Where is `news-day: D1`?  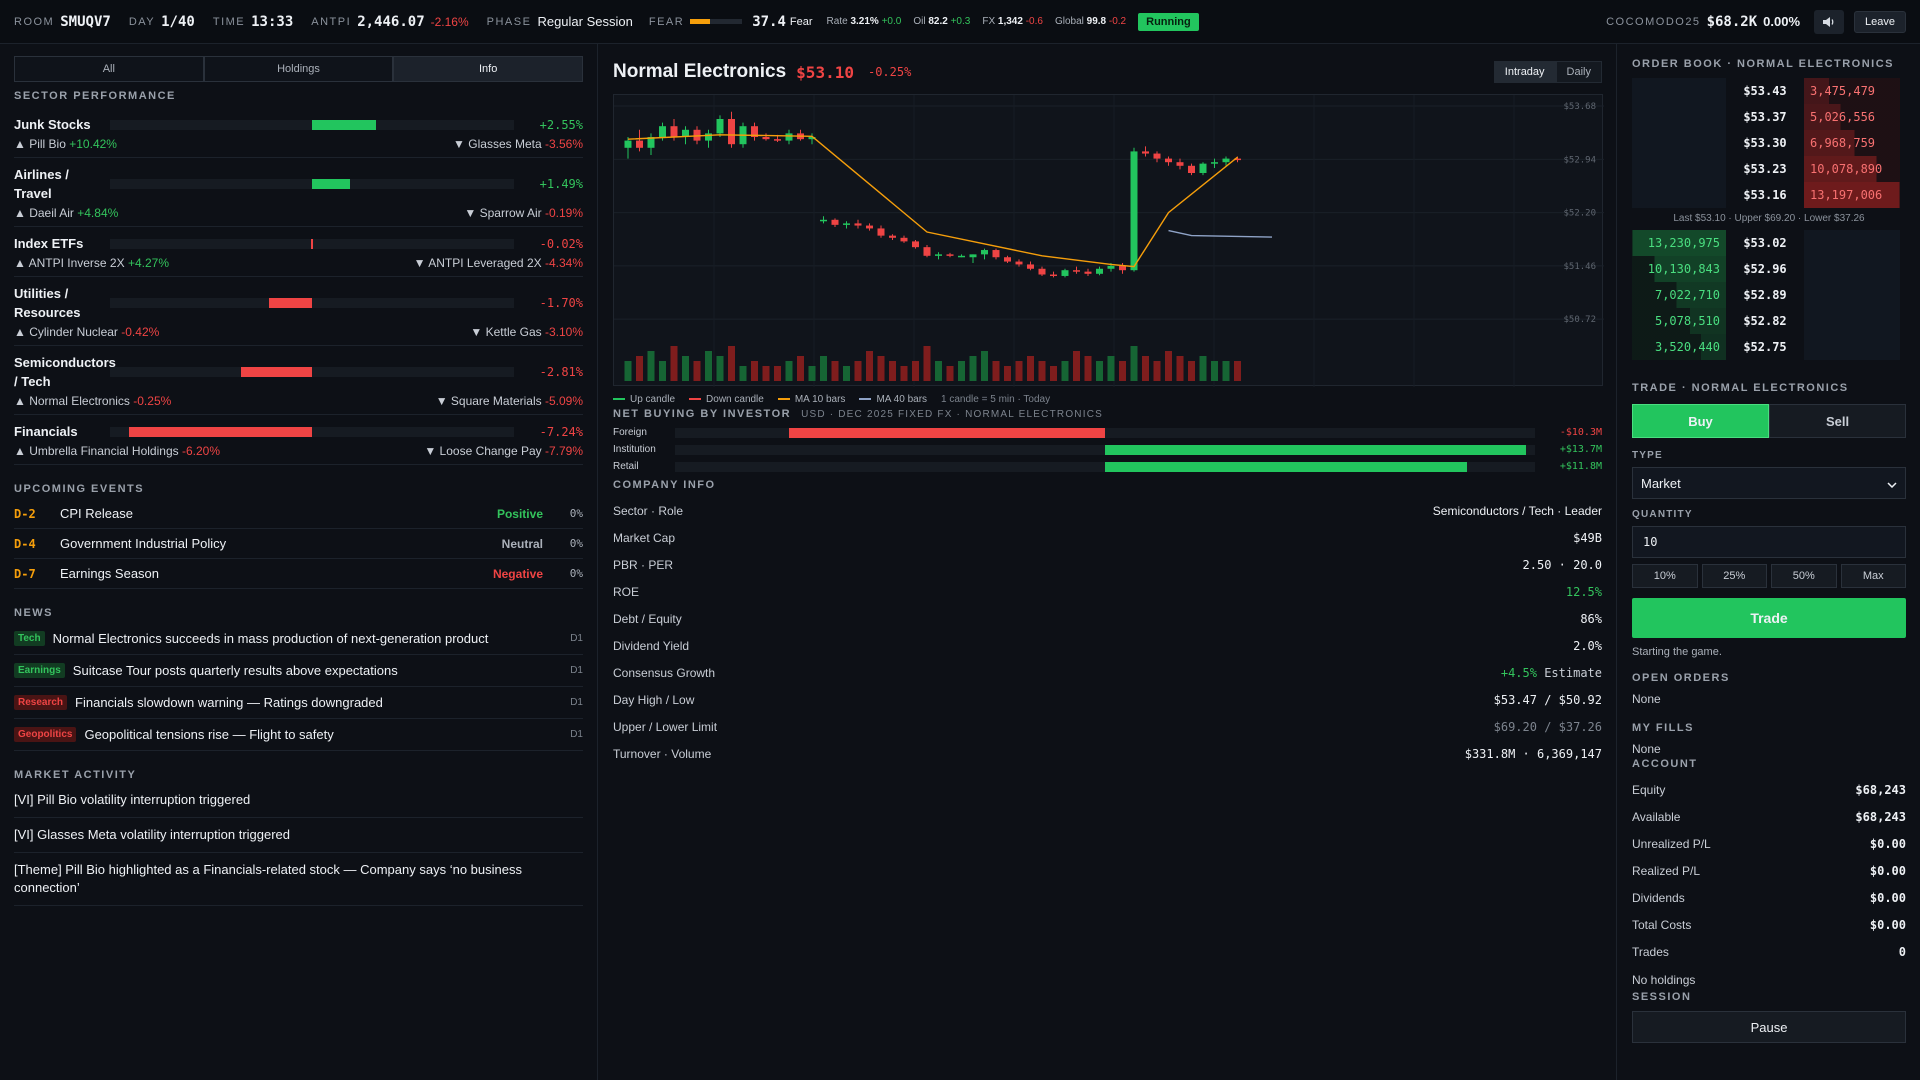 news-day: D1 is located at coordinates (576, 702).